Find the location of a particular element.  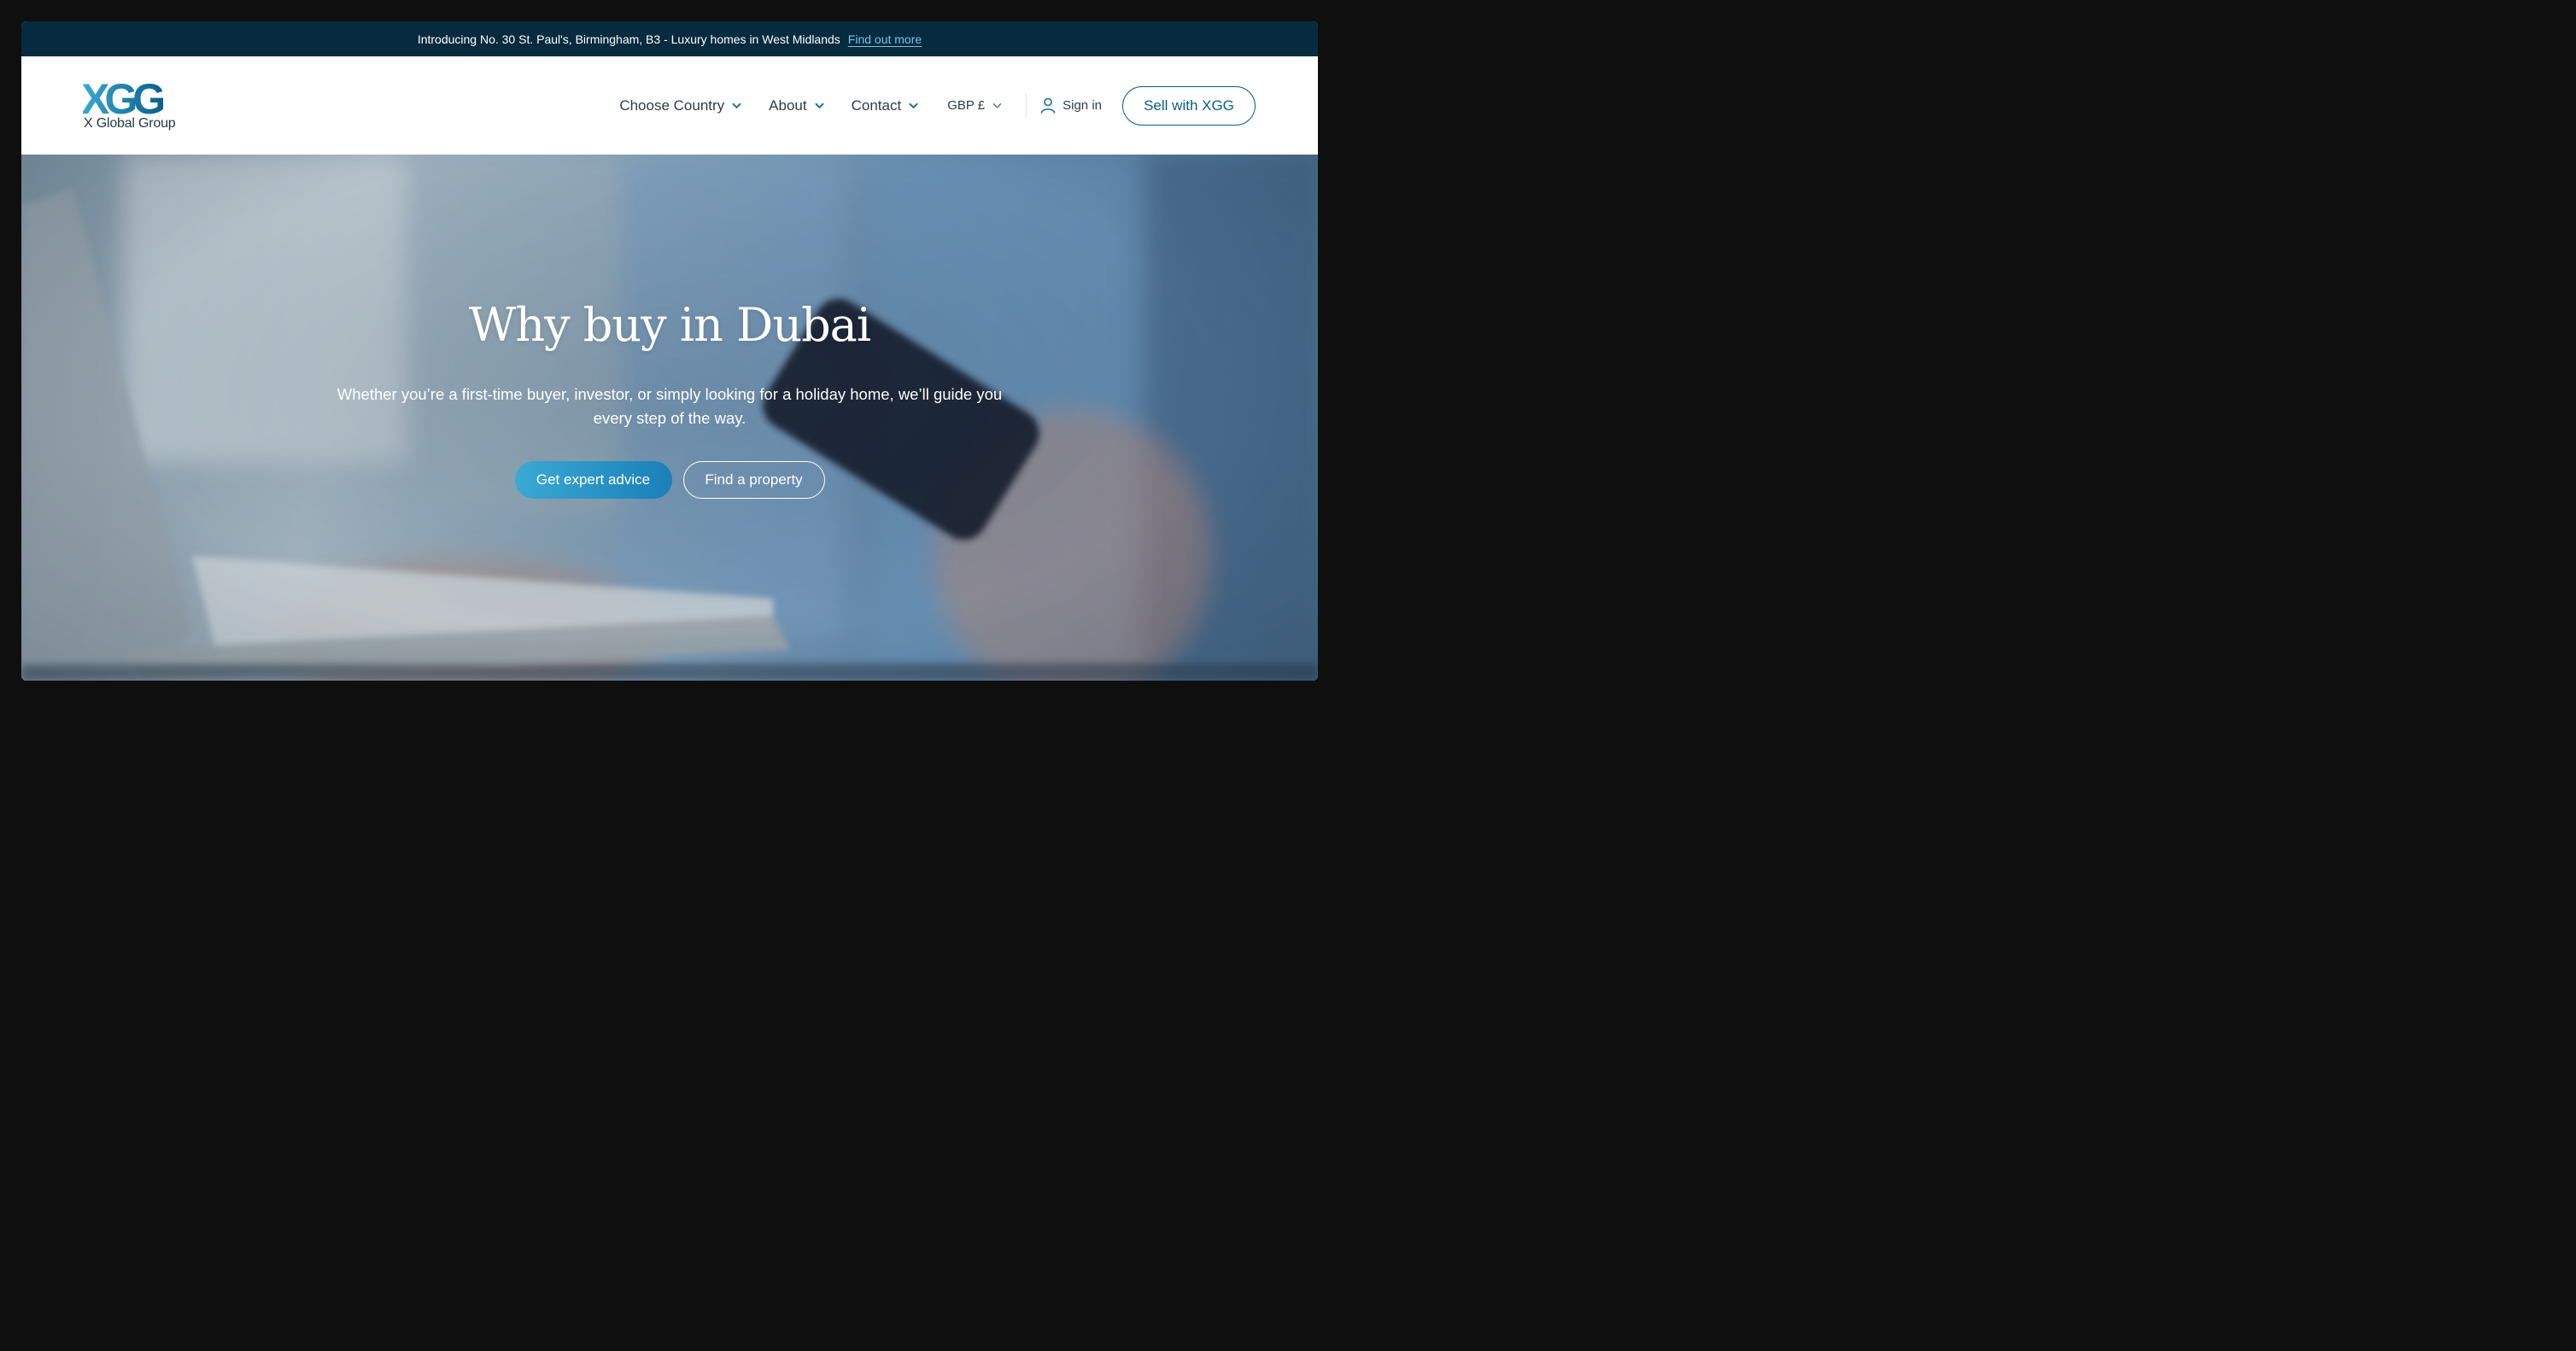

logo: XGG X Global Group is located at coordinates (138, 105).